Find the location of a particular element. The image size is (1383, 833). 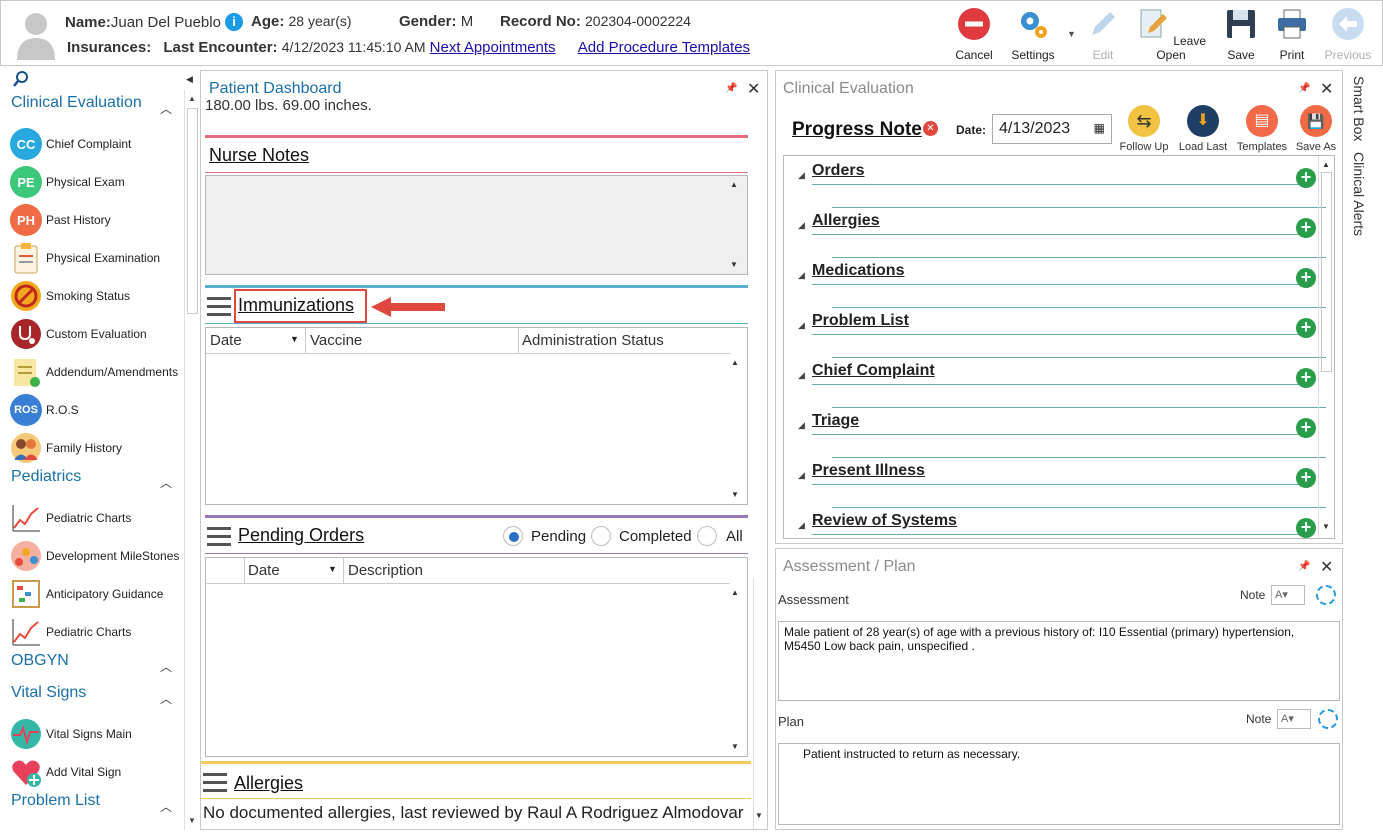

column-header-description: Description is located at coordinates (385, 570).